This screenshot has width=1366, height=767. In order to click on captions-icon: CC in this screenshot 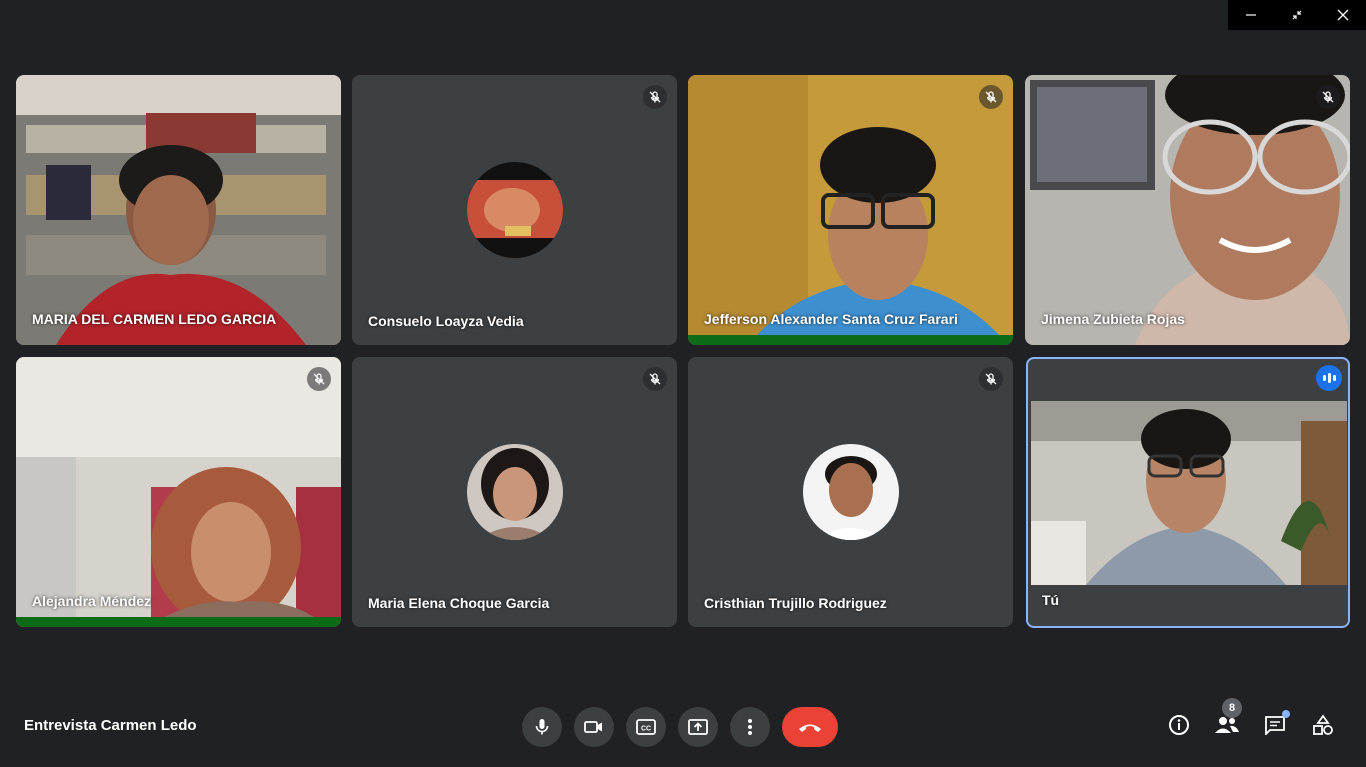, I will do `click(646, 727)`.